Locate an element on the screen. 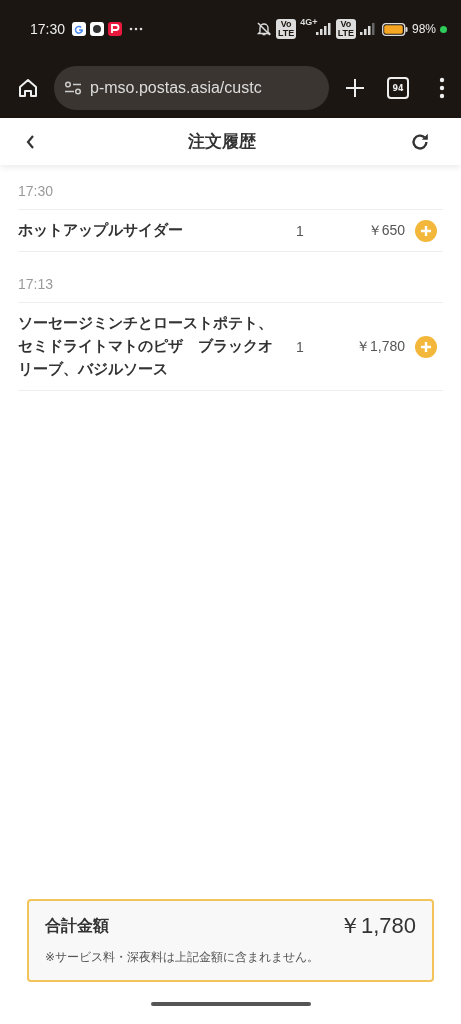  google-app-icon is located at coordinates (79, 29).